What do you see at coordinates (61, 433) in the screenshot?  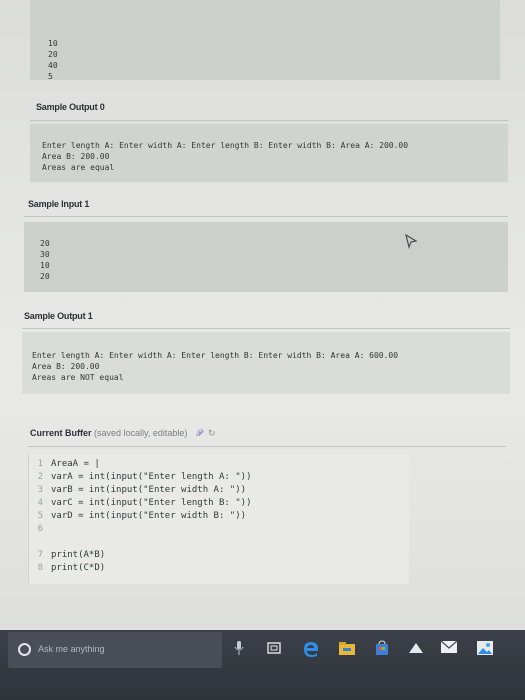 I see `buffer-title-label: Current Buffer` at bounding box center [61, 433].